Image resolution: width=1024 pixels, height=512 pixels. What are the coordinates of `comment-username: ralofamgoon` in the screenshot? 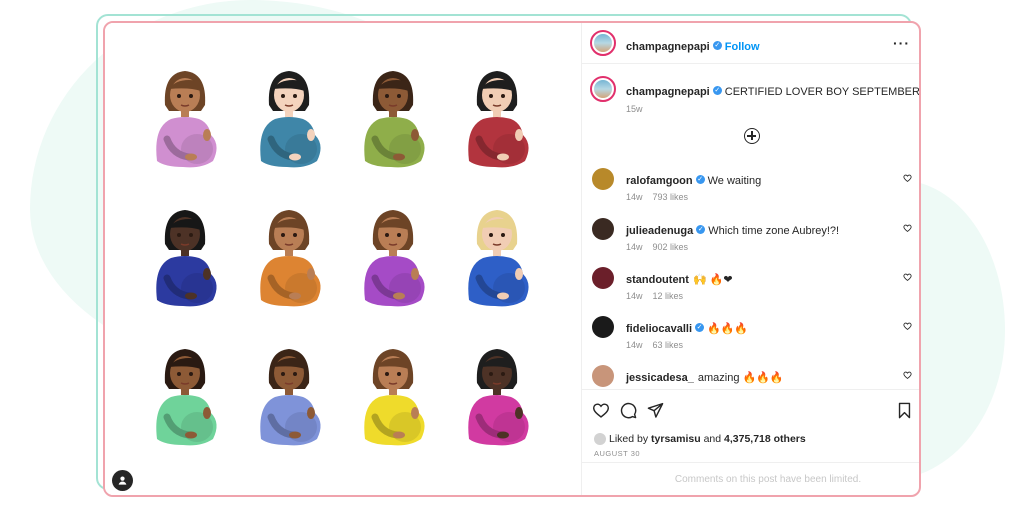 It's located at (659, 181).